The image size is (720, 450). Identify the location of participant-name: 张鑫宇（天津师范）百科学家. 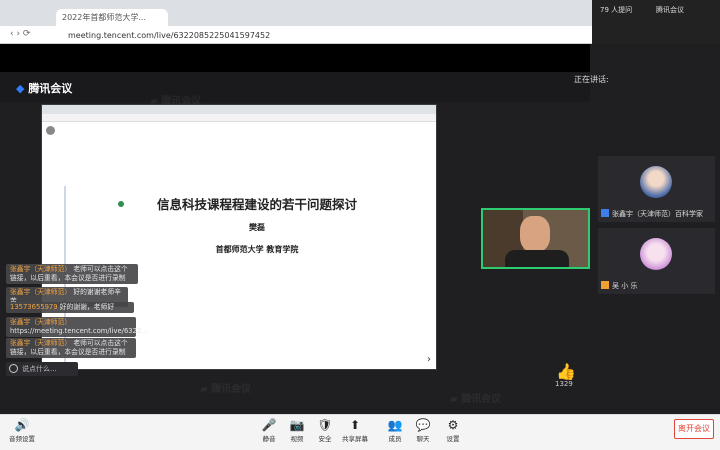
(657, 214).